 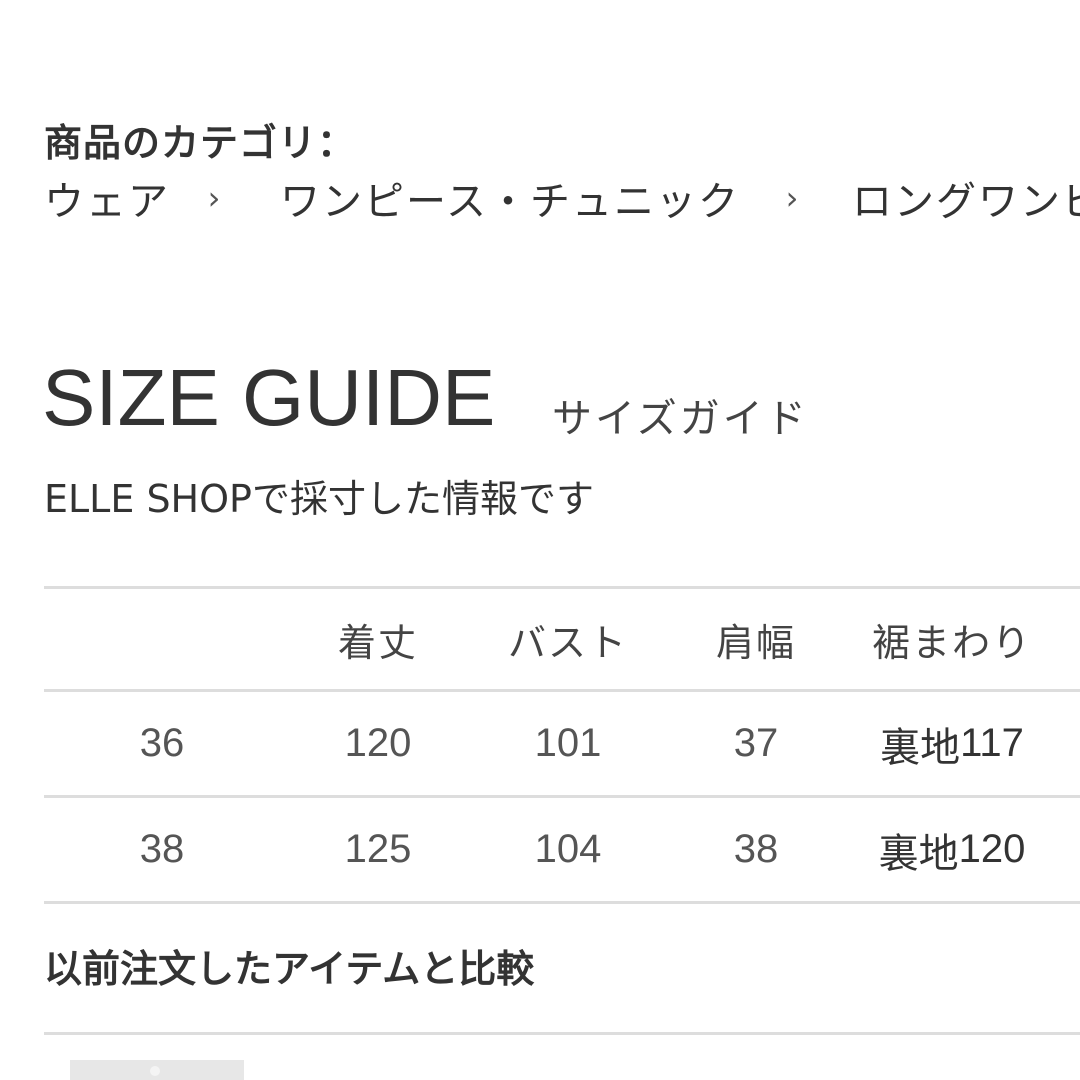 What do you see at coordinates (289, 969) in the screenshot?
I see `compare-title: 以前注文したアイテムと比較` at bounding box center [289, 969].